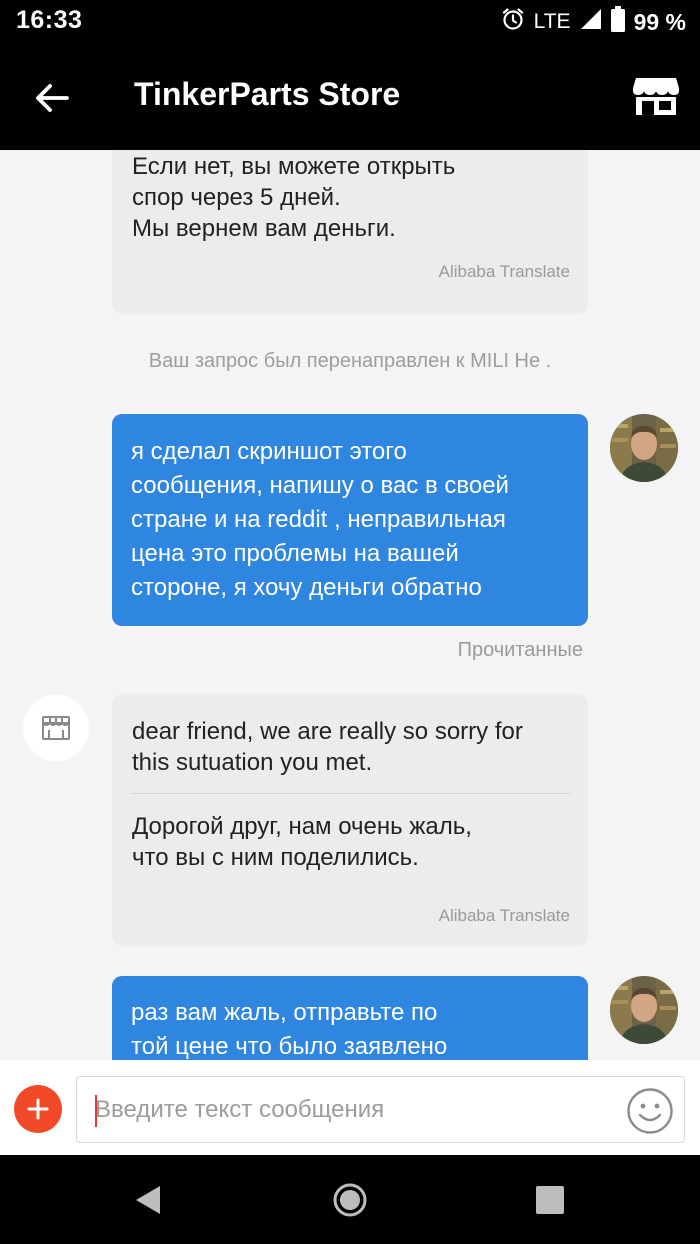  I want to click on emoji-button, so click(650, 1111).